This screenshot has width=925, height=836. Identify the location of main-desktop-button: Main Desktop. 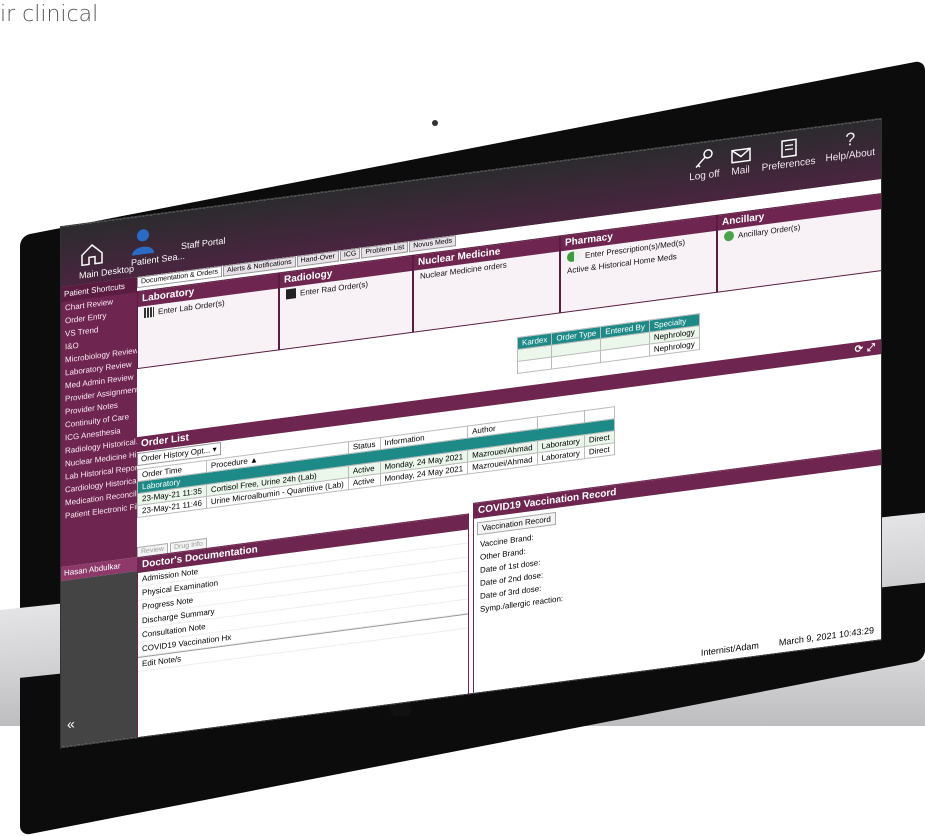
(106, 258).